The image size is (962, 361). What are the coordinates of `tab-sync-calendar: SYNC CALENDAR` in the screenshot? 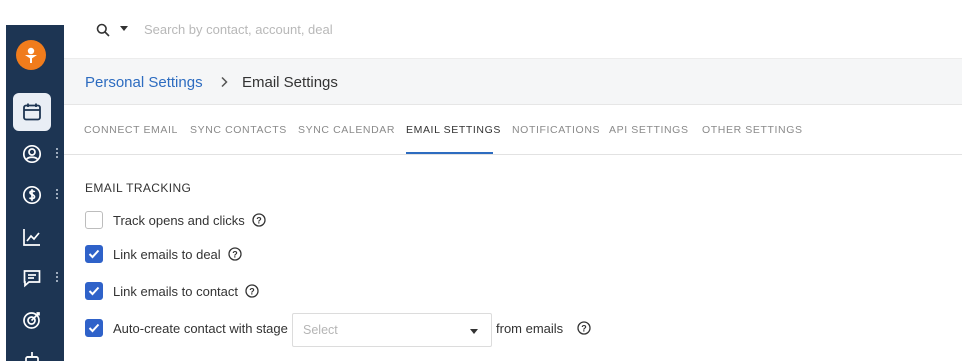 It's located at (346, 130).